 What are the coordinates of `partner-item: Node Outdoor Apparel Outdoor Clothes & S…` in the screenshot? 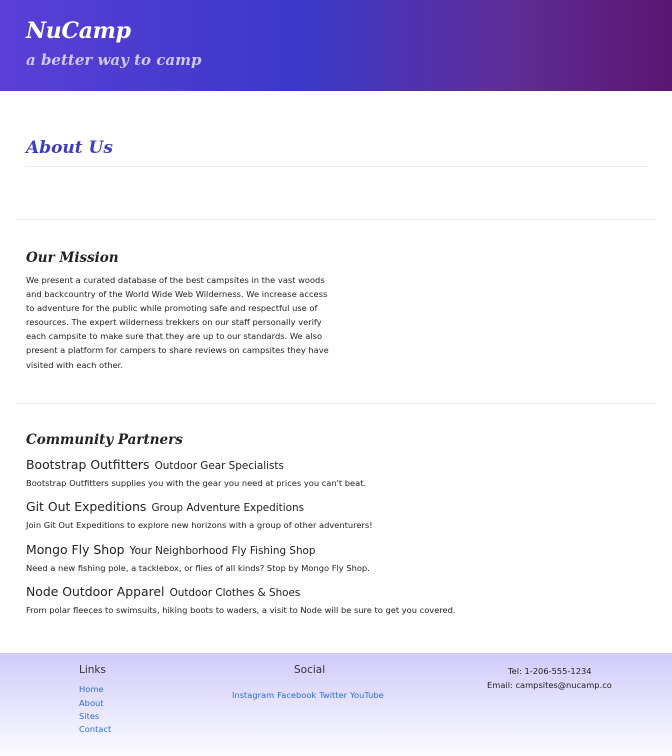 It's located at (341, 598).